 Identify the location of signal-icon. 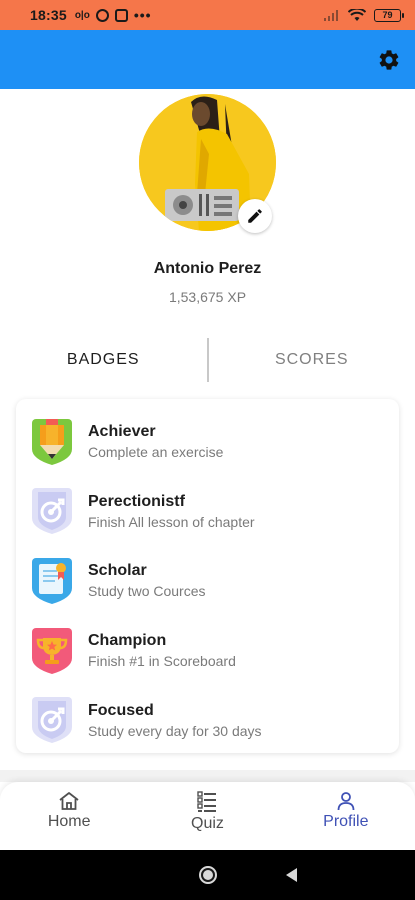
(331, 15).